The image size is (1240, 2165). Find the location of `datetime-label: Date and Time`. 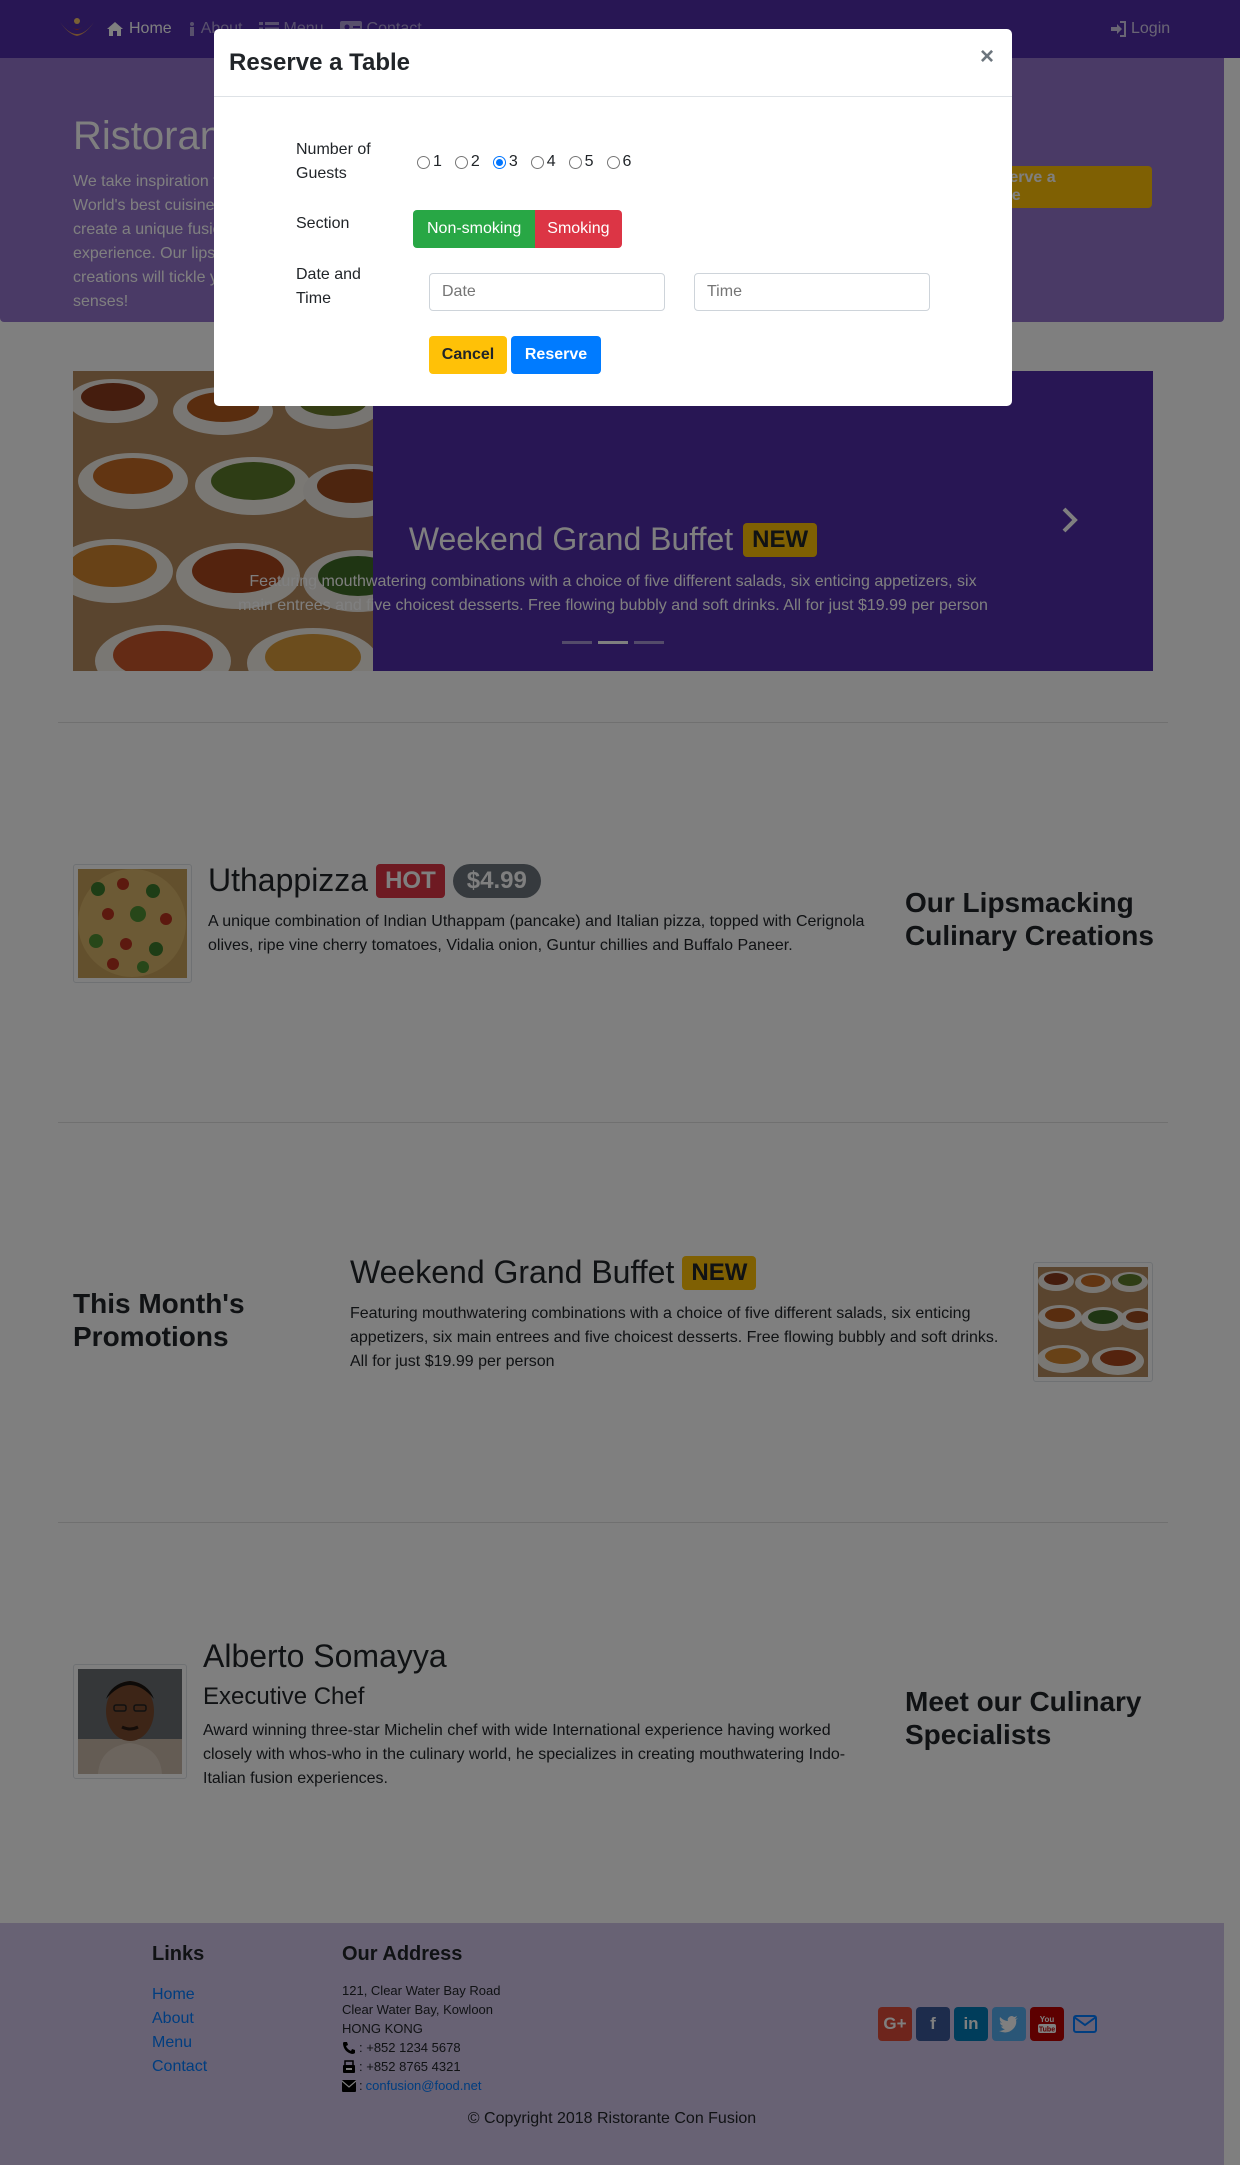

datetime-label: Date and Time is located at coordinates (328, 286).